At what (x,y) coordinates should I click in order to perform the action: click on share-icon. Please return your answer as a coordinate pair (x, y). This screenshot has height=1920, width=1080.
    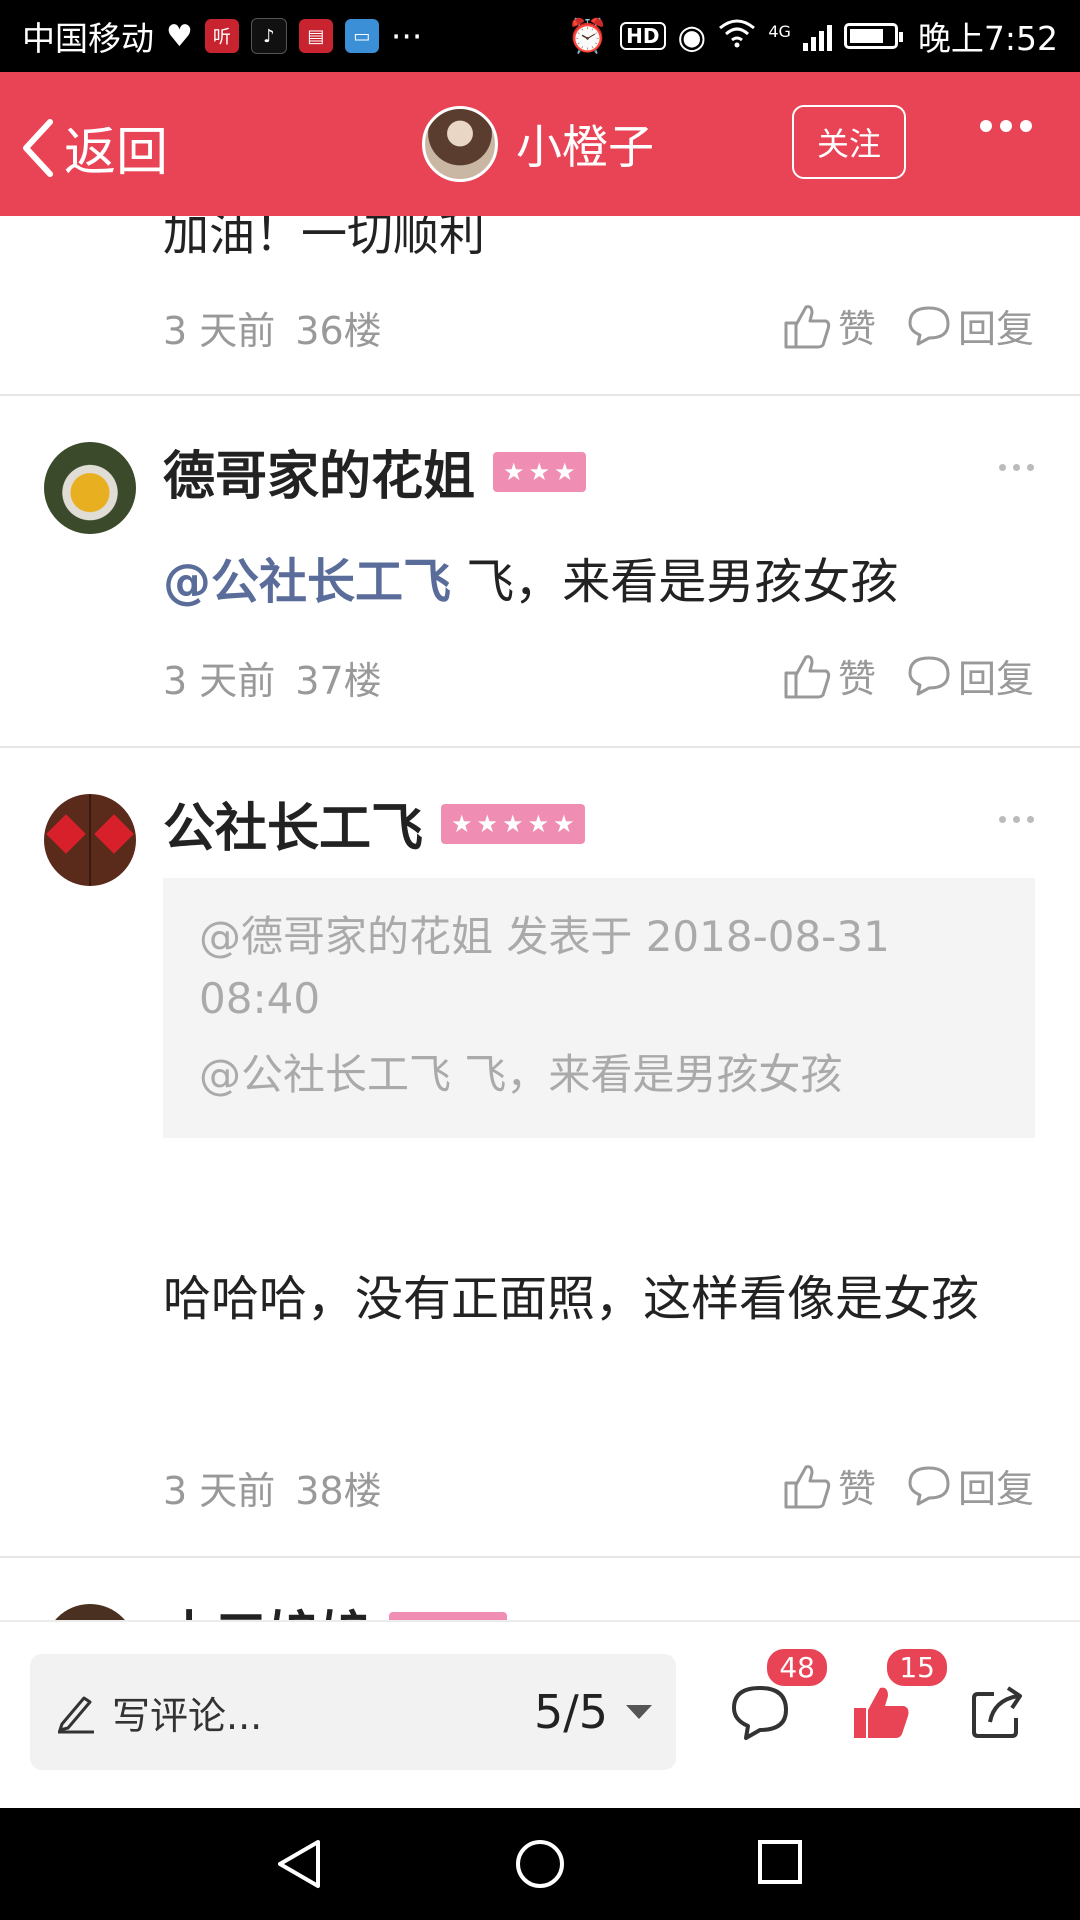
    Looking at the image, I should click on (997, 1712).